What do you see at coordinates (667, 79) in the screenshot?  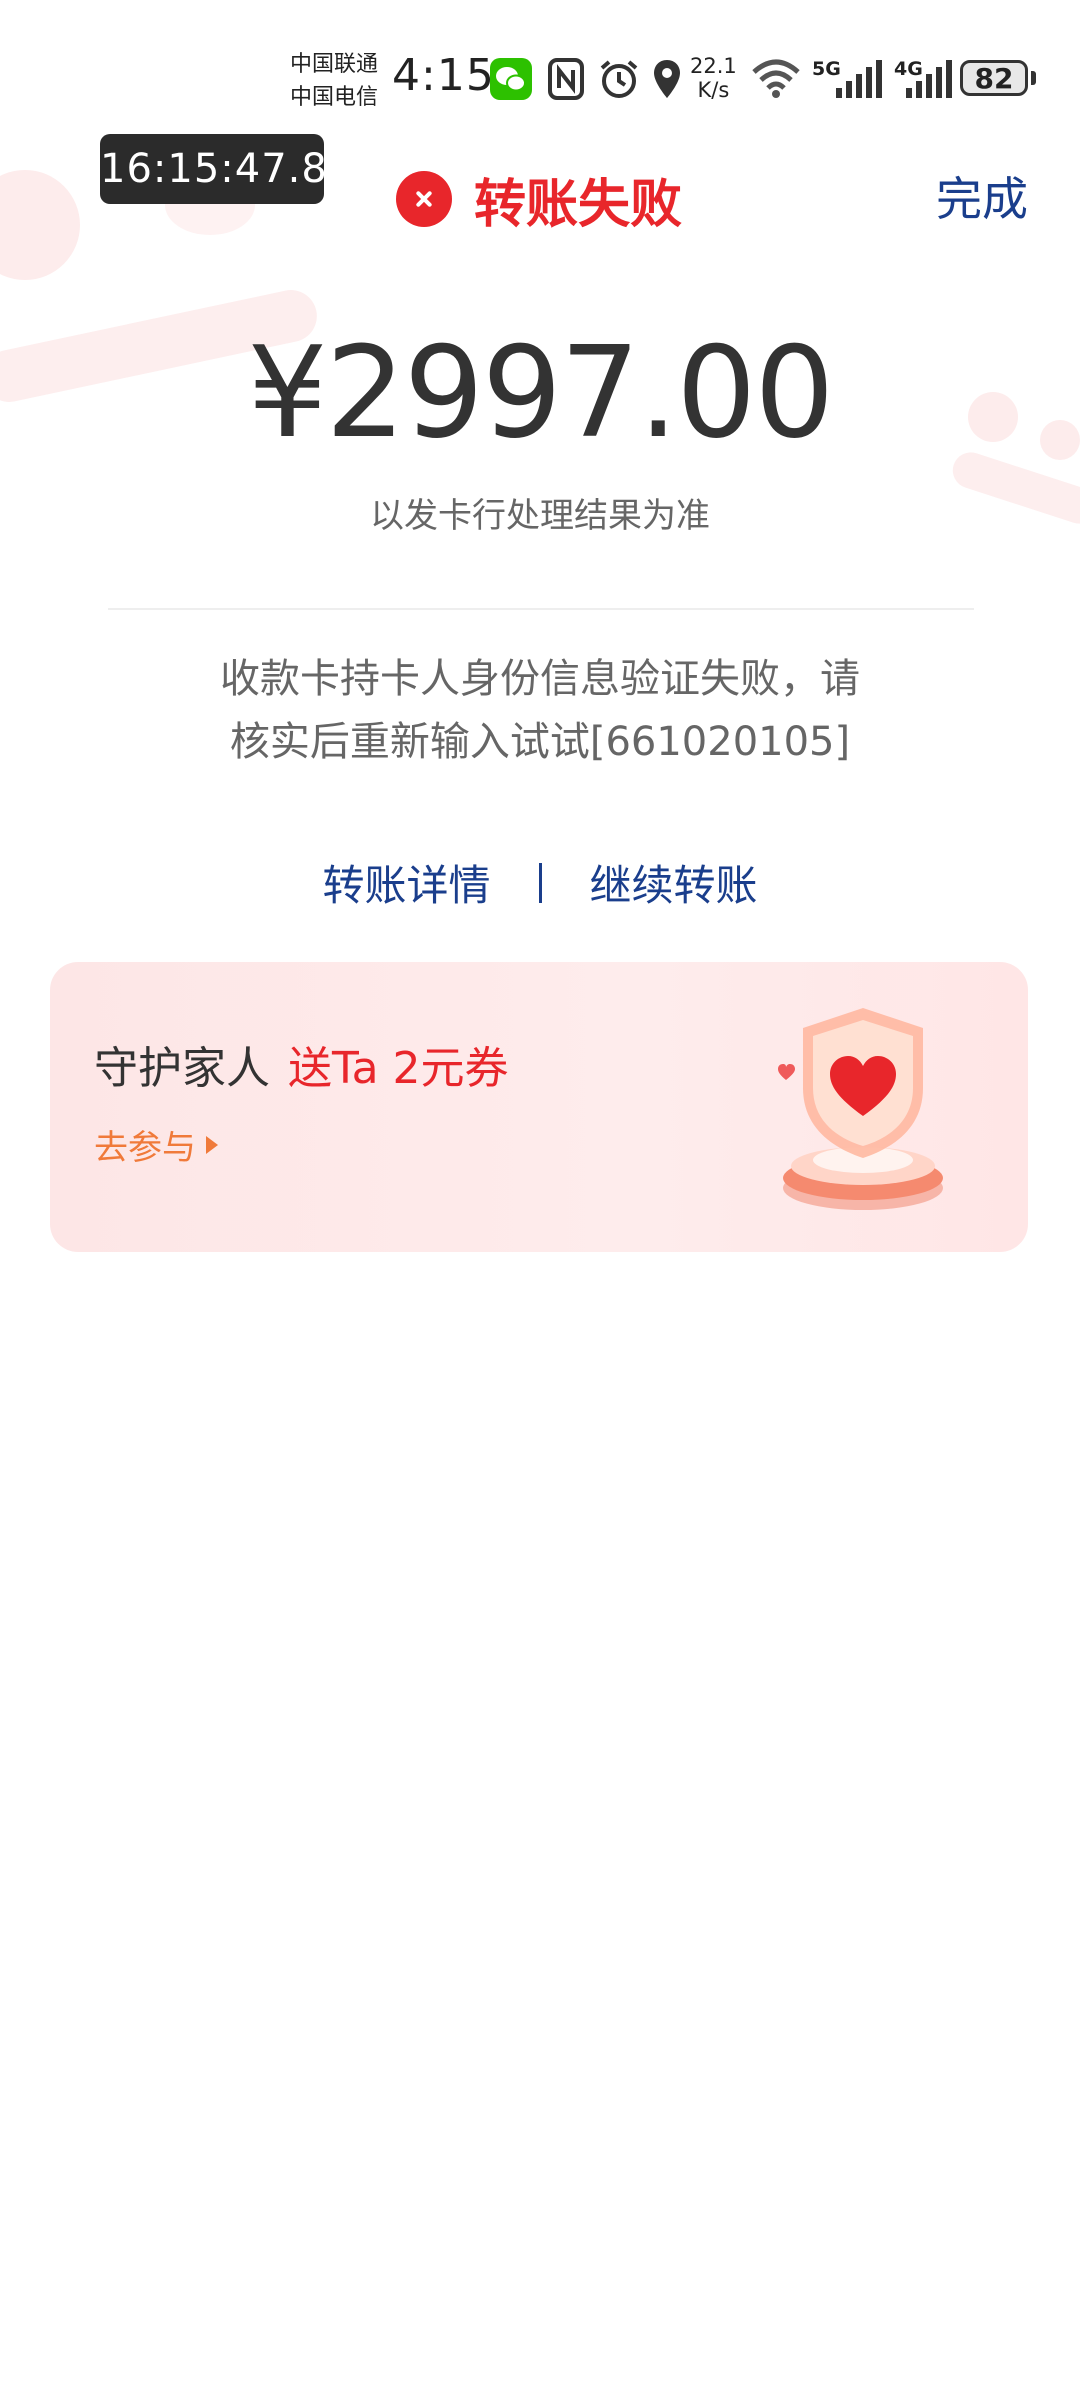 I see `location-icon` at bounding box center [667, 79].